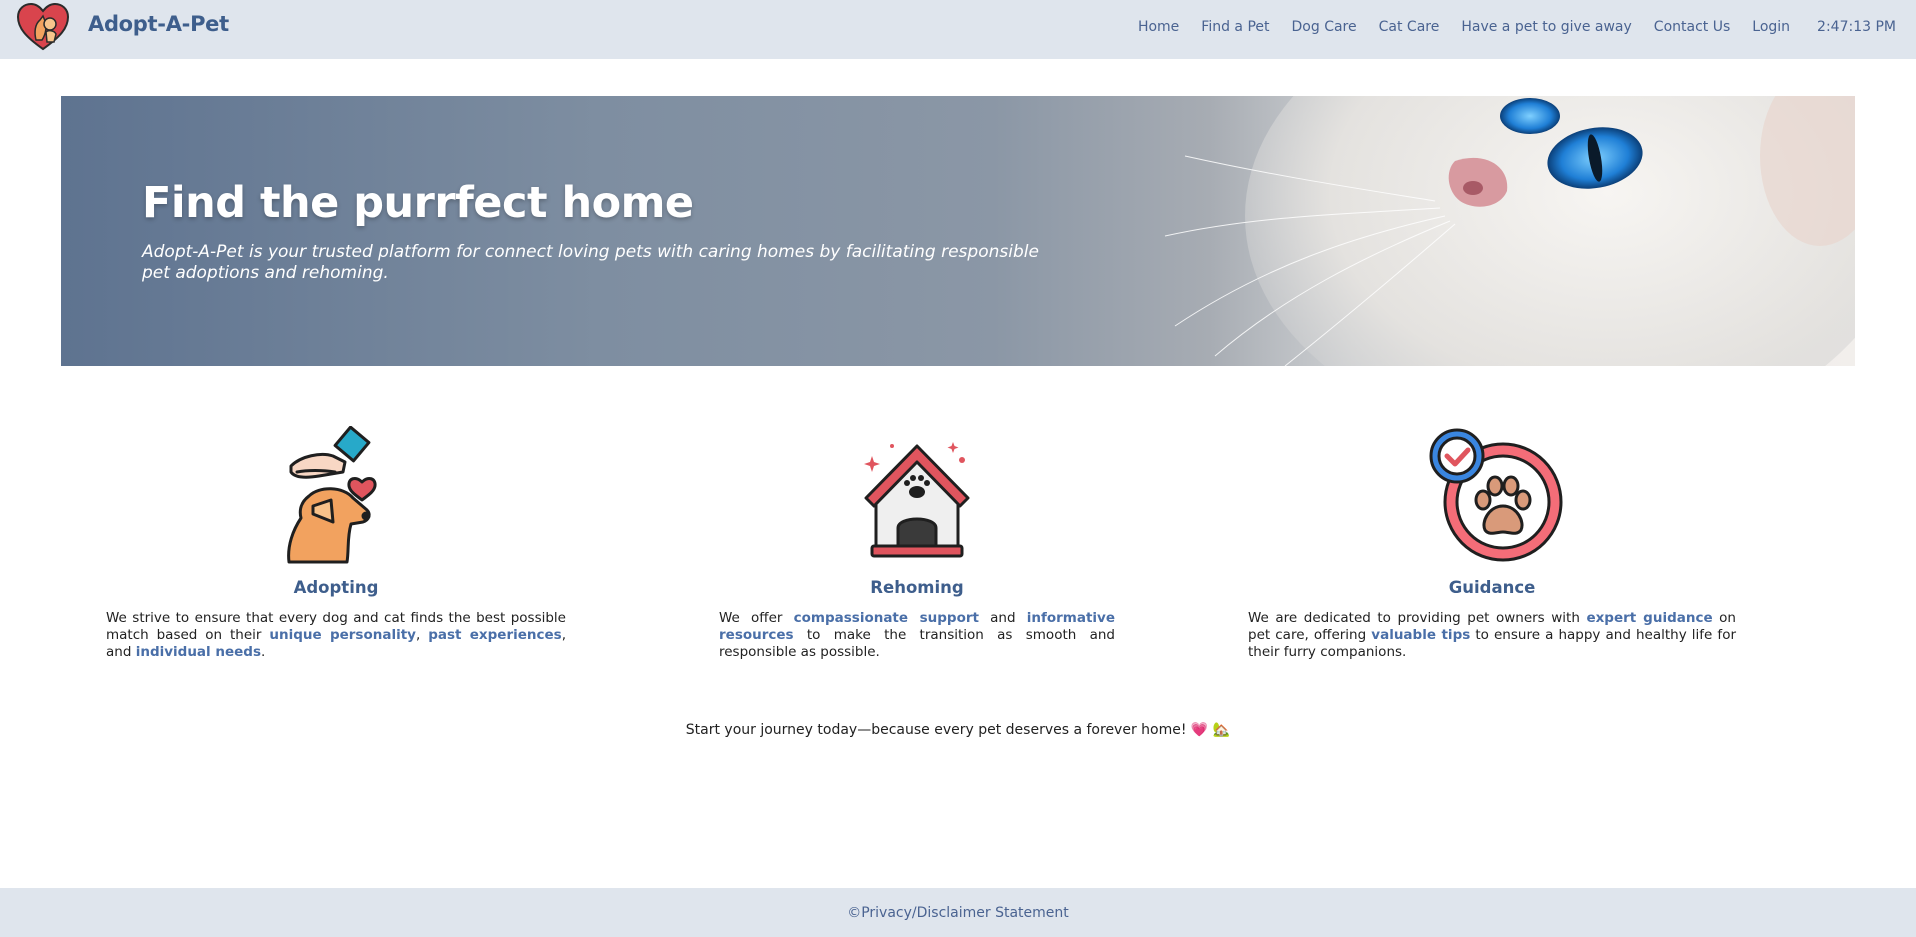 This screenshot has height=937, width=1916. What do you see at coordinates (1856, 27) in the screenshot?
I see `clock-time: 2:47:13 PM` at bounding box center [1856, 27].